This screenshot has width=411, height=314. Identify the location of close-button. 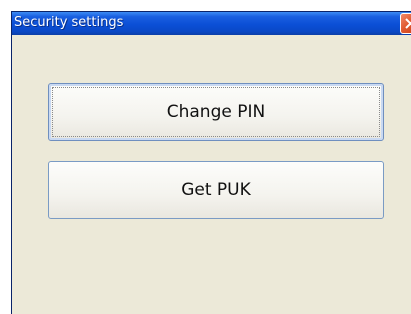
(405, 23).